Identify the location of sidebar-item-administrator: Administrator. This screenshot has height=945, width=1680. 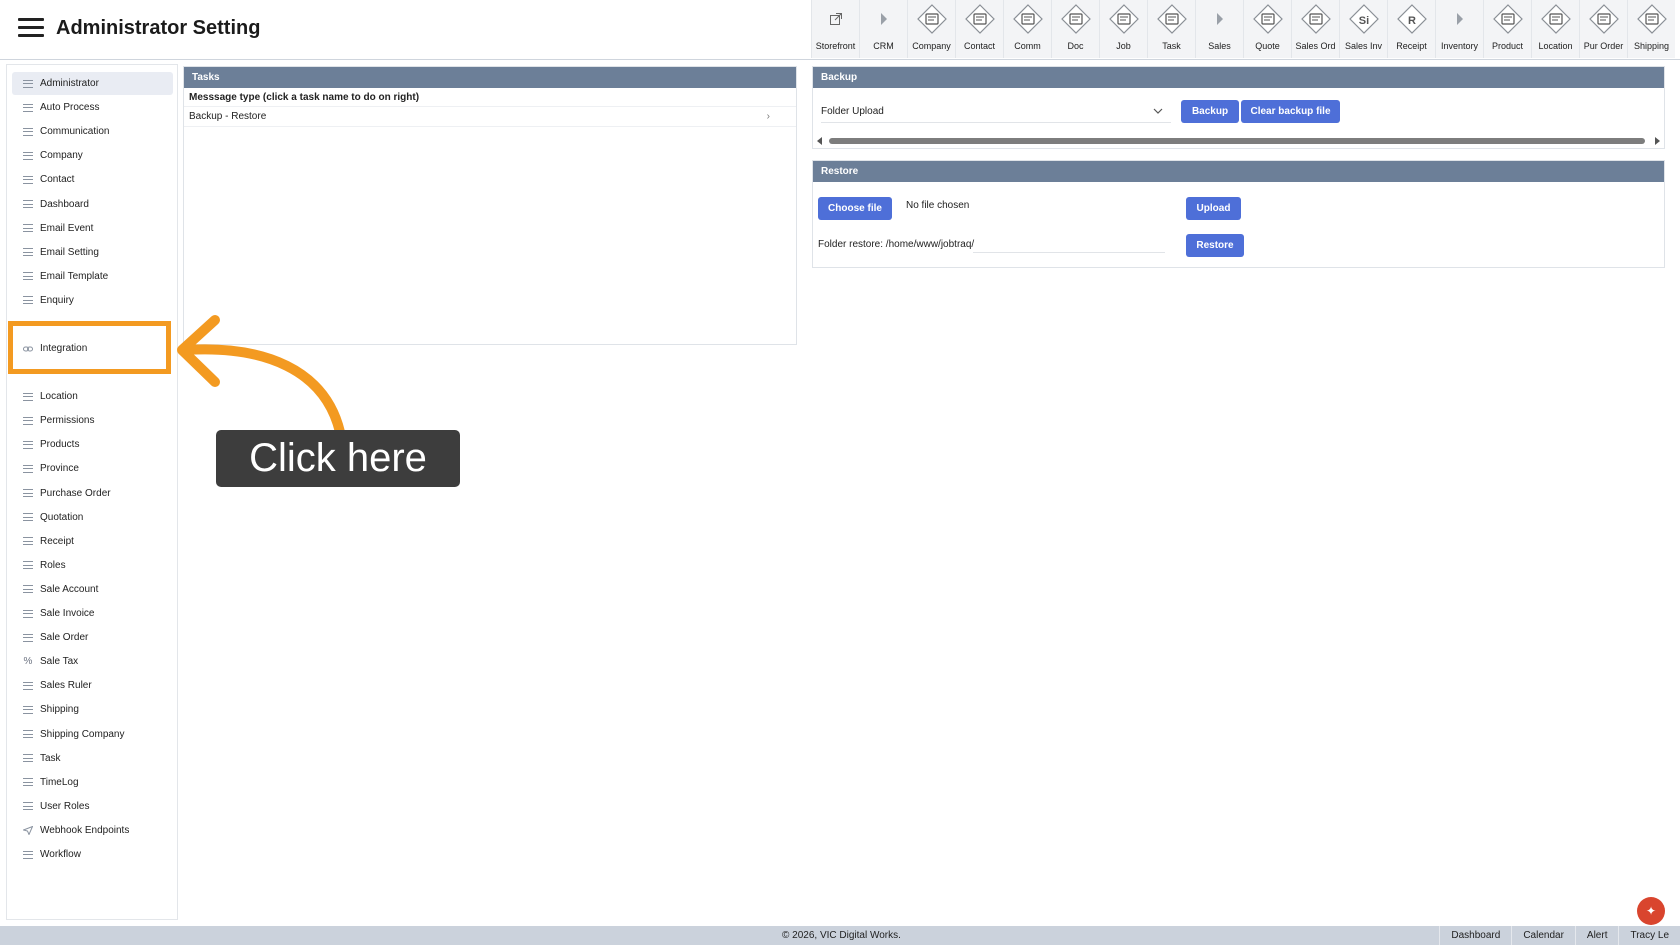
(92, 83).